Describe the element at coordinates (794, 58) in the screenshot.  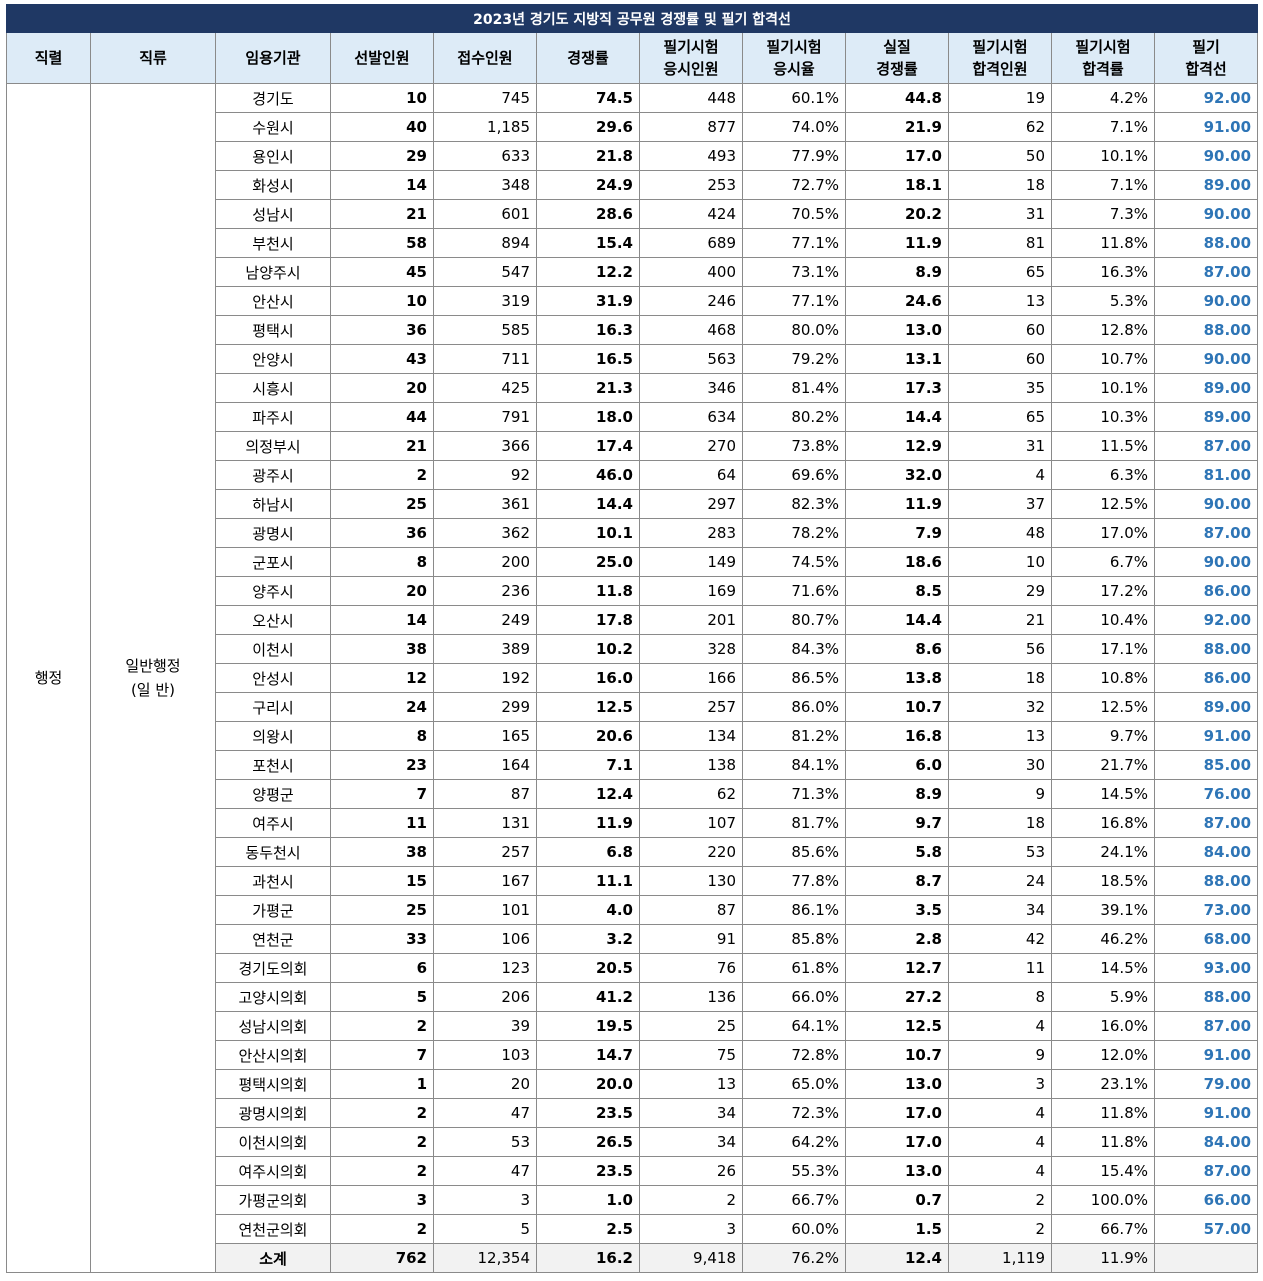
I see `column-header: 필기시험 응시율` at that location.